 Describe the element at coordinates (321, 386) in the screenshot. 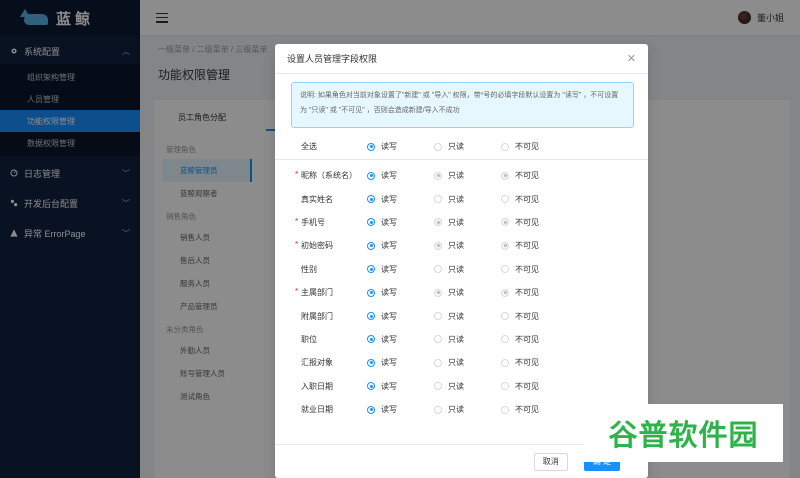

I see `field-name: 入职日期` at that location.